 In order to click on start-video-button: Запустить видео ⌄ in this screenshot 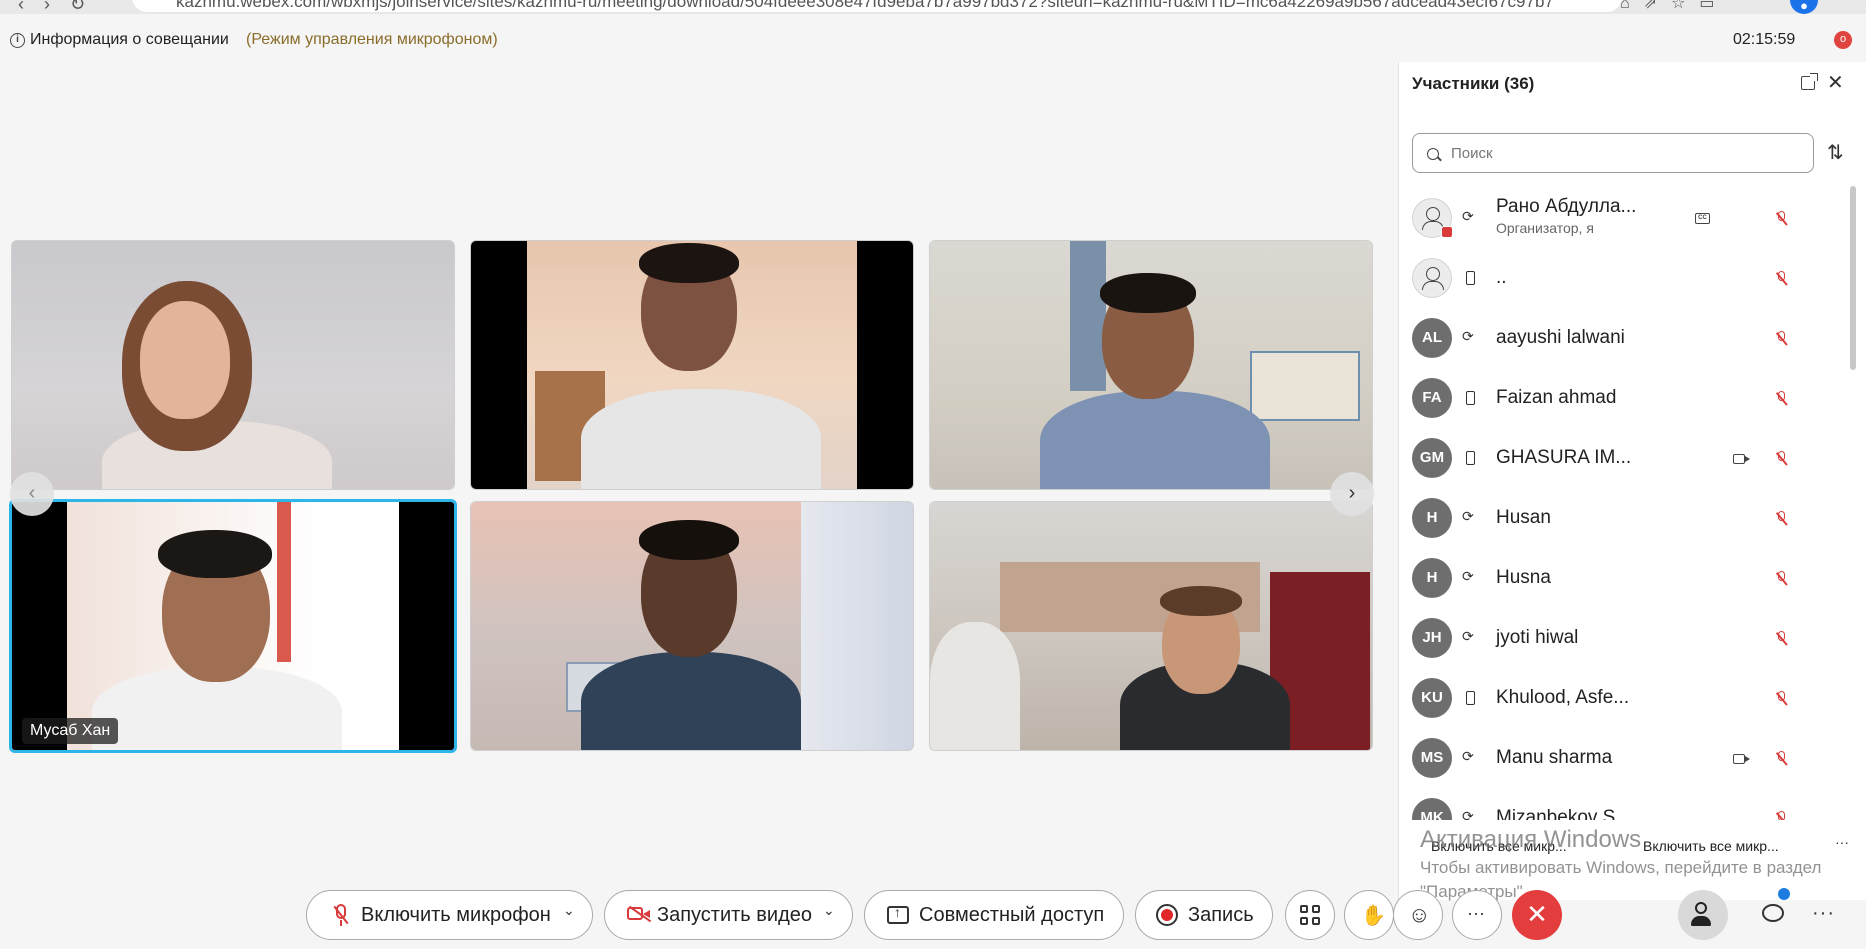, I will do `click(728, 915)`.